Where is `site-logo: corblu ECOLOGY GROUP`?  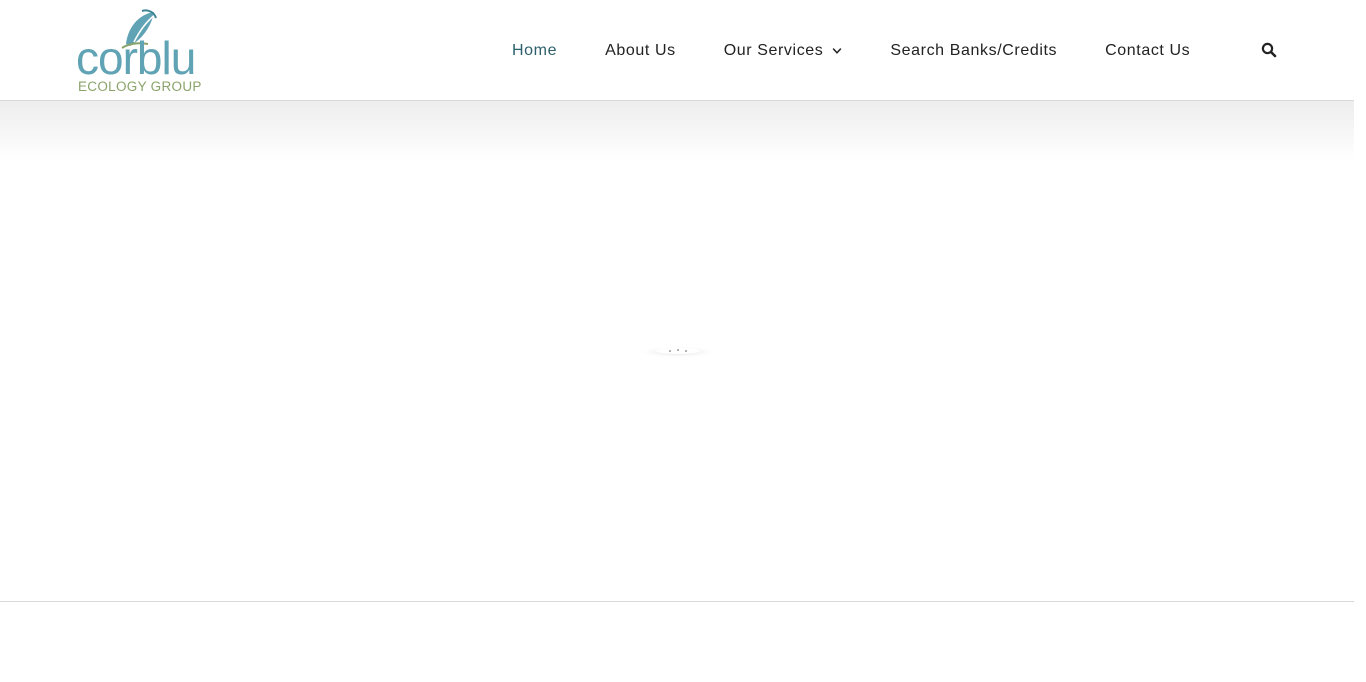 site-logo: corblu ECOLOGY GROUP is located at coordinates (146, 51).